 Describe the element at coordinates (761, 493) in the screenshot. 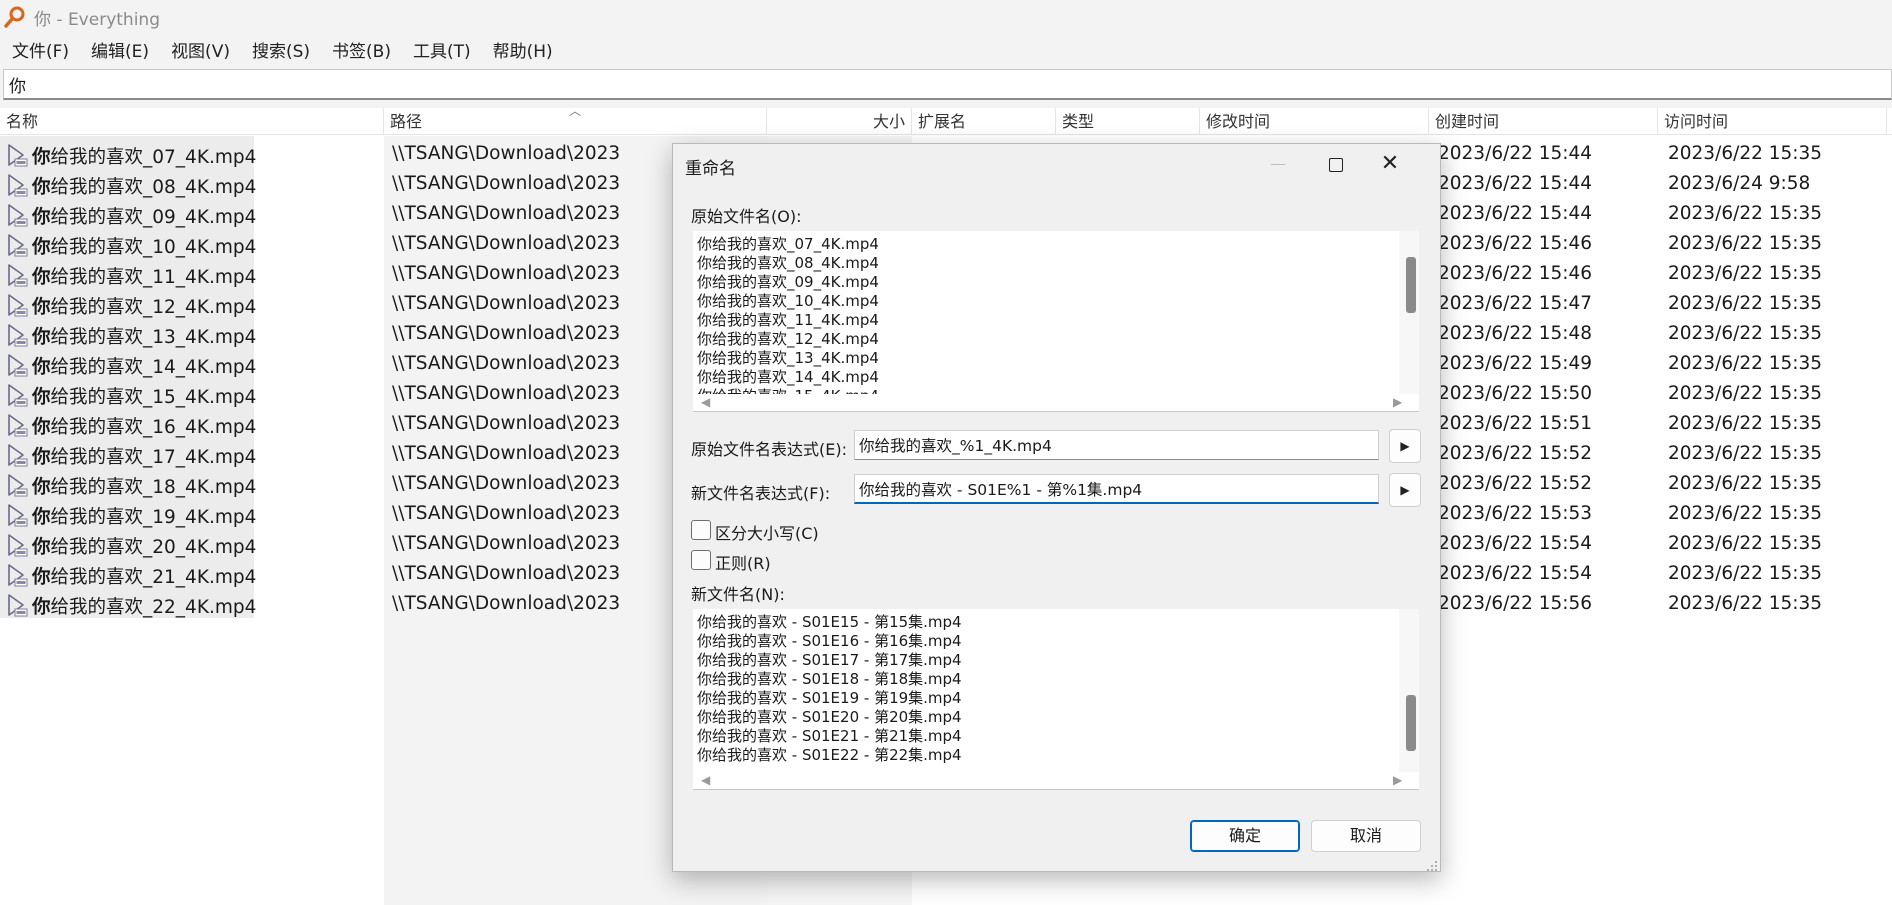

I see `new-expression-label: 新文件名表达式(F):` at that location.